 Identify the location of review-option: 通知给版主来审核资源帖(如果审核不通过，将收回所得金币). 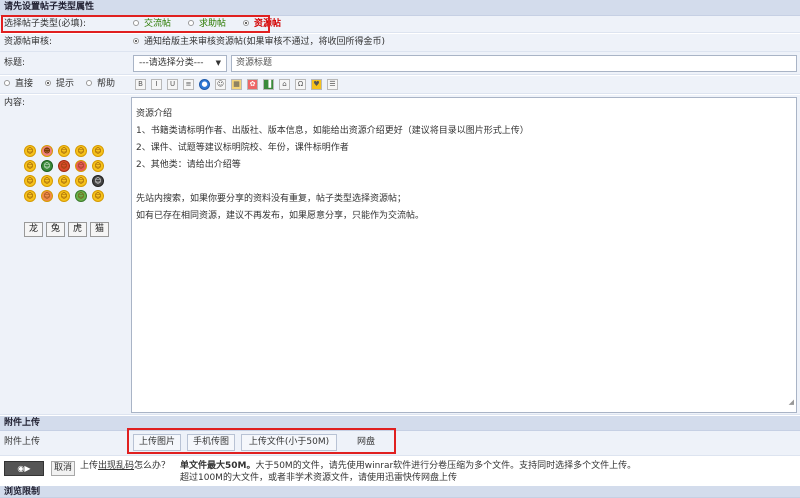
(259, 42).